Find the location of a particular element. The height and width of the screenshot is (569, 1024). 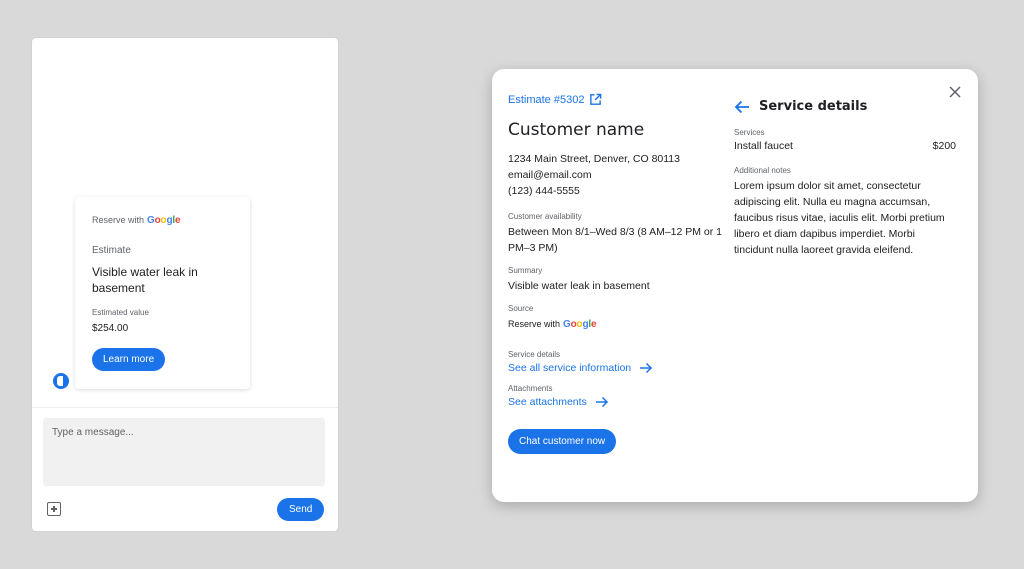

source-label: Source is located at coordinates (521, 308).